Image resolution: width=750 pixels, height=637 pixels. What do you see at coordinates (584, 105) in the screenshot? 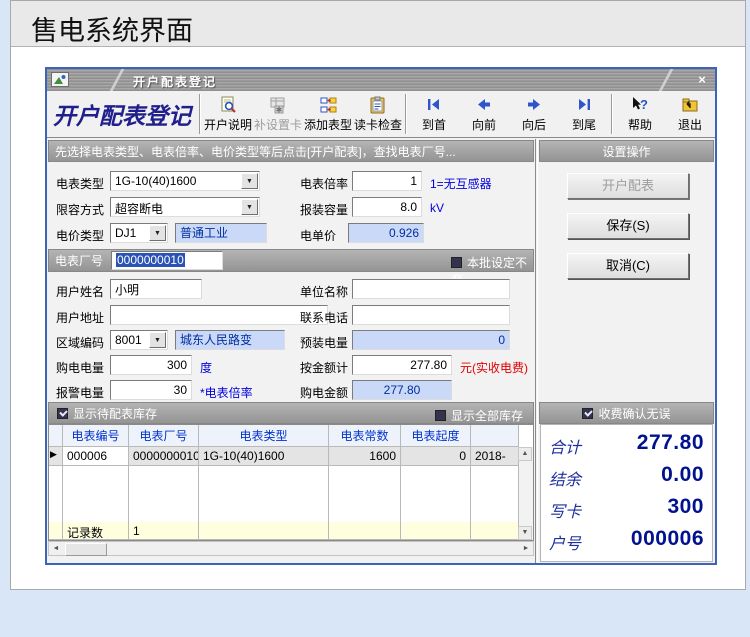
I see `go-last-icon` at bounding box center [584, 105].